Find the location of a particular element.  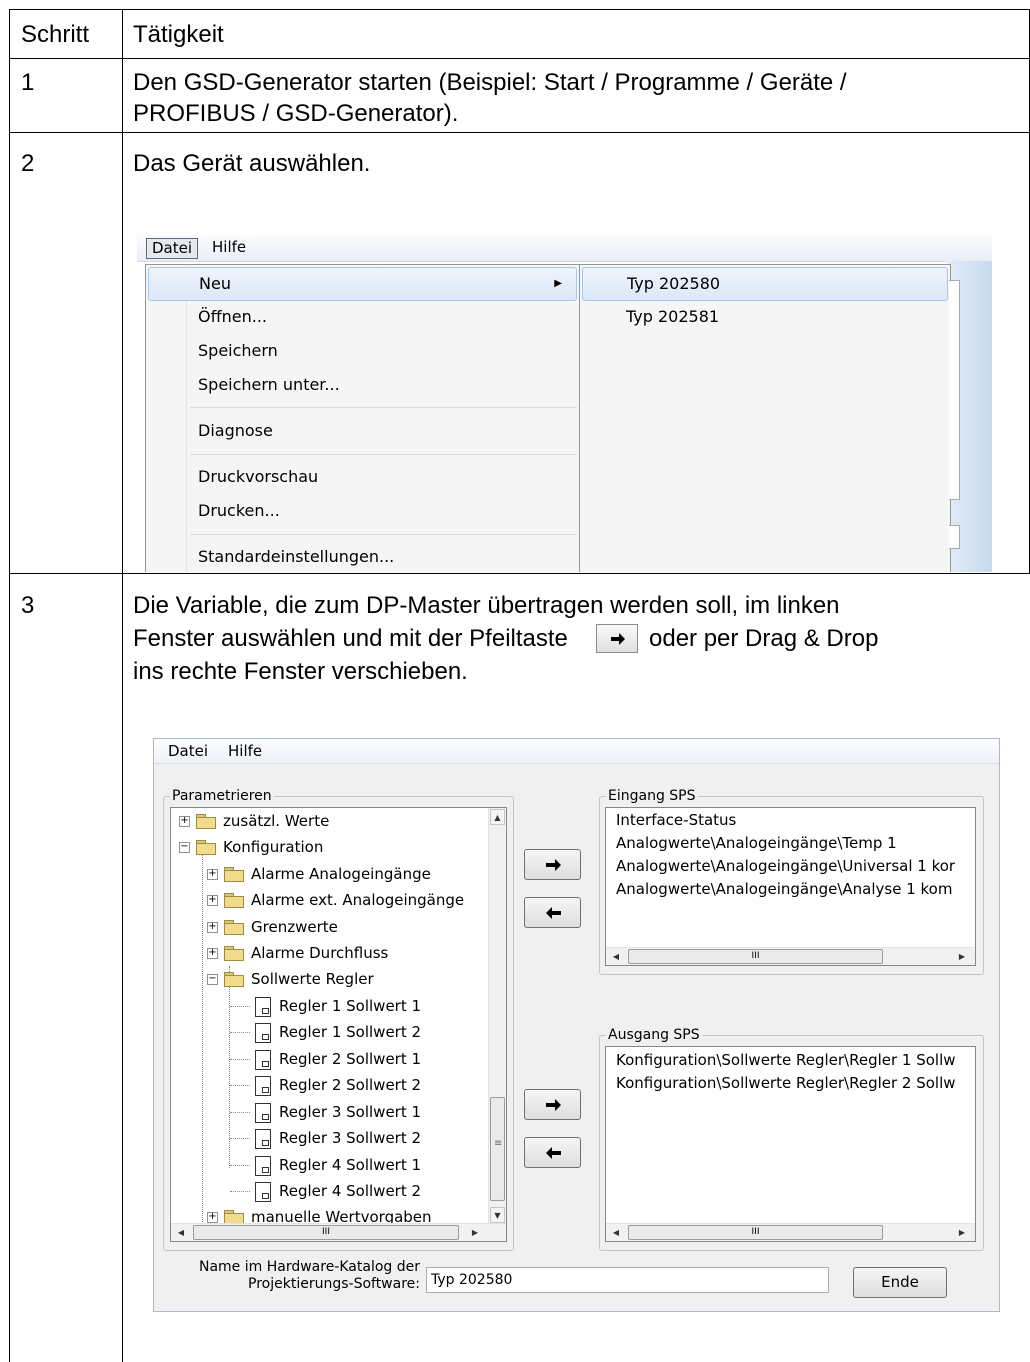

vertical-scrollbar: ▲ ≡ ▼ is located at coordinates (497, 1016).